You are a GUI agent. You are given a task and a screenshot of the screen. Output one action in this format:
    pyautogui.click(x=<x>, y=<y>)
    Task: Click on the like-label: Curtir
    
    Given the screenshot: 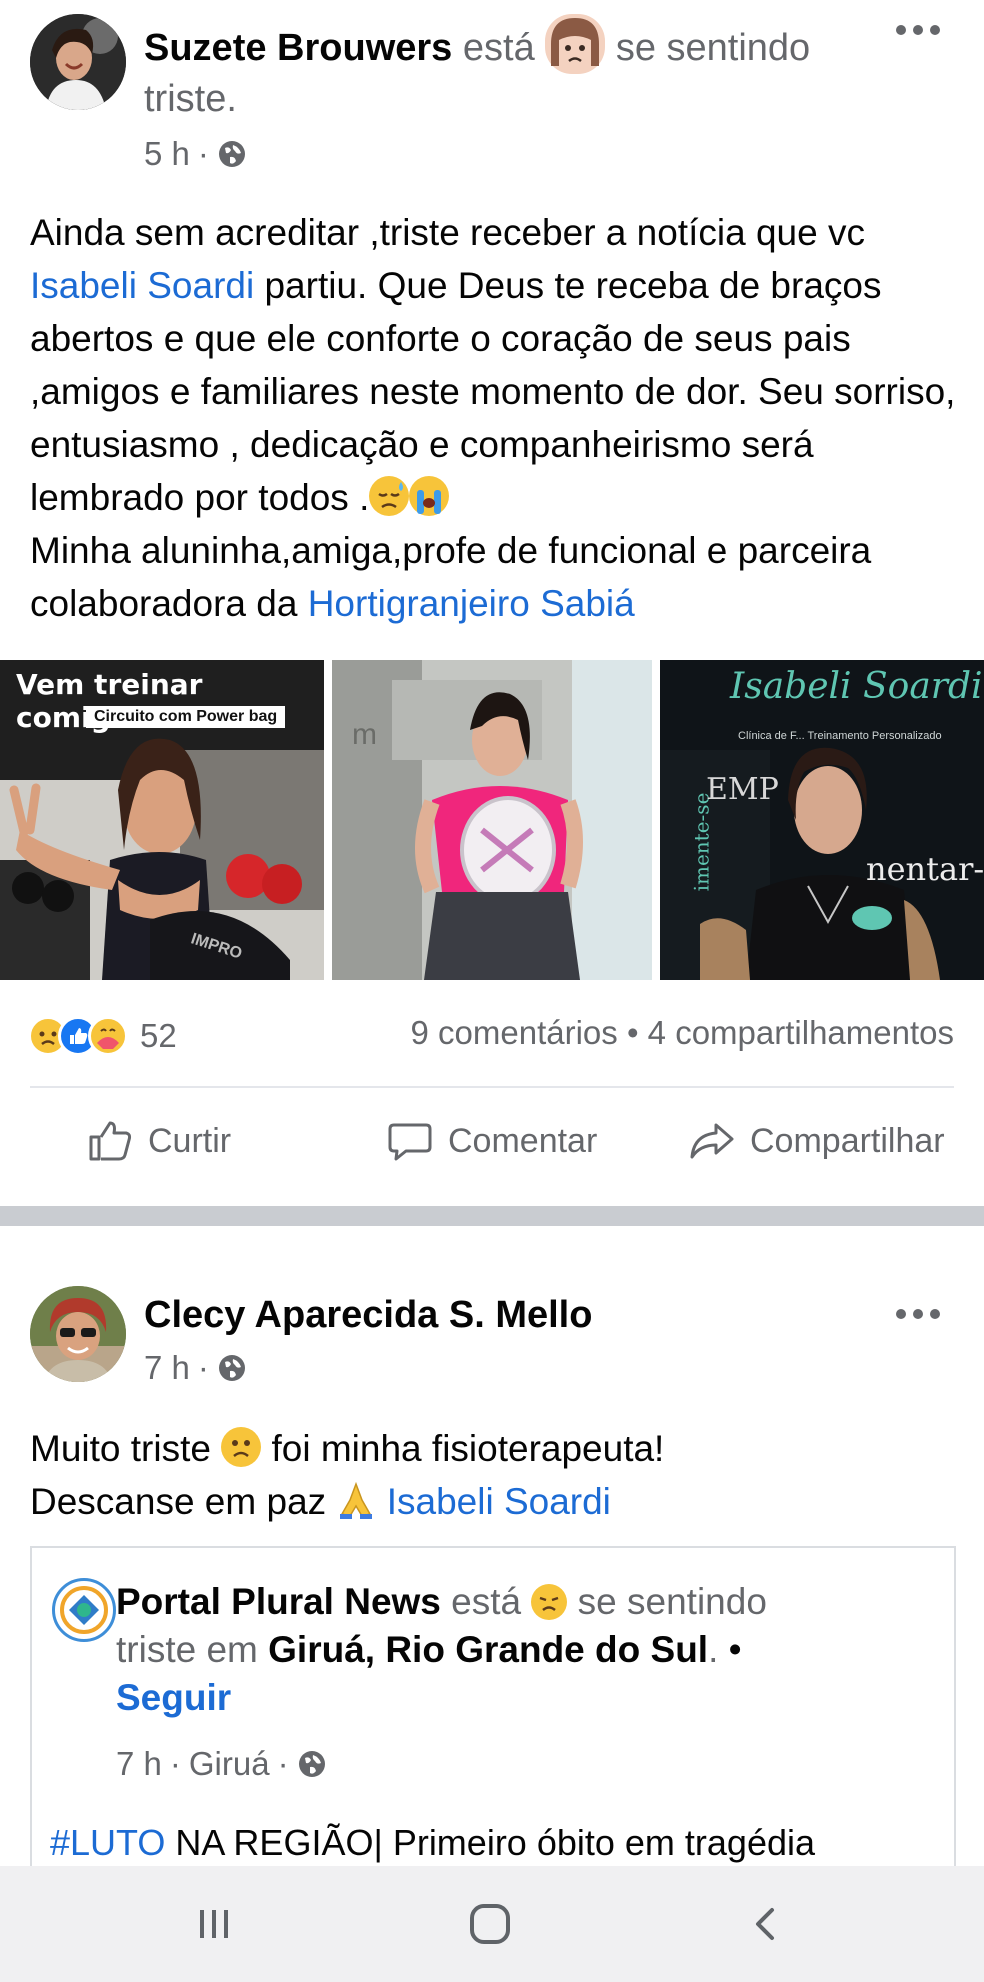 What is the action you would take?
    pyautogui.click(x=190, y=1140)
    